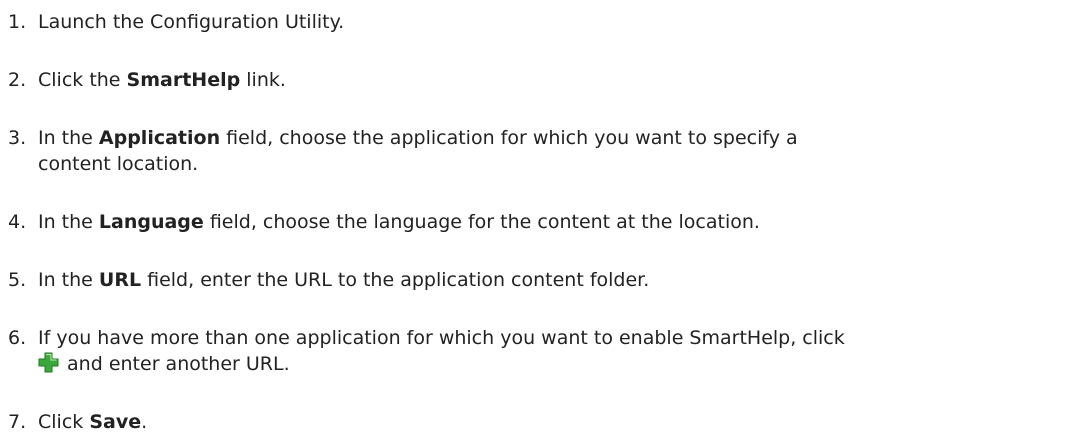 The width and height of the screenshot is (1086, 446). I want to click on step-number: 4., so click(17, 222).